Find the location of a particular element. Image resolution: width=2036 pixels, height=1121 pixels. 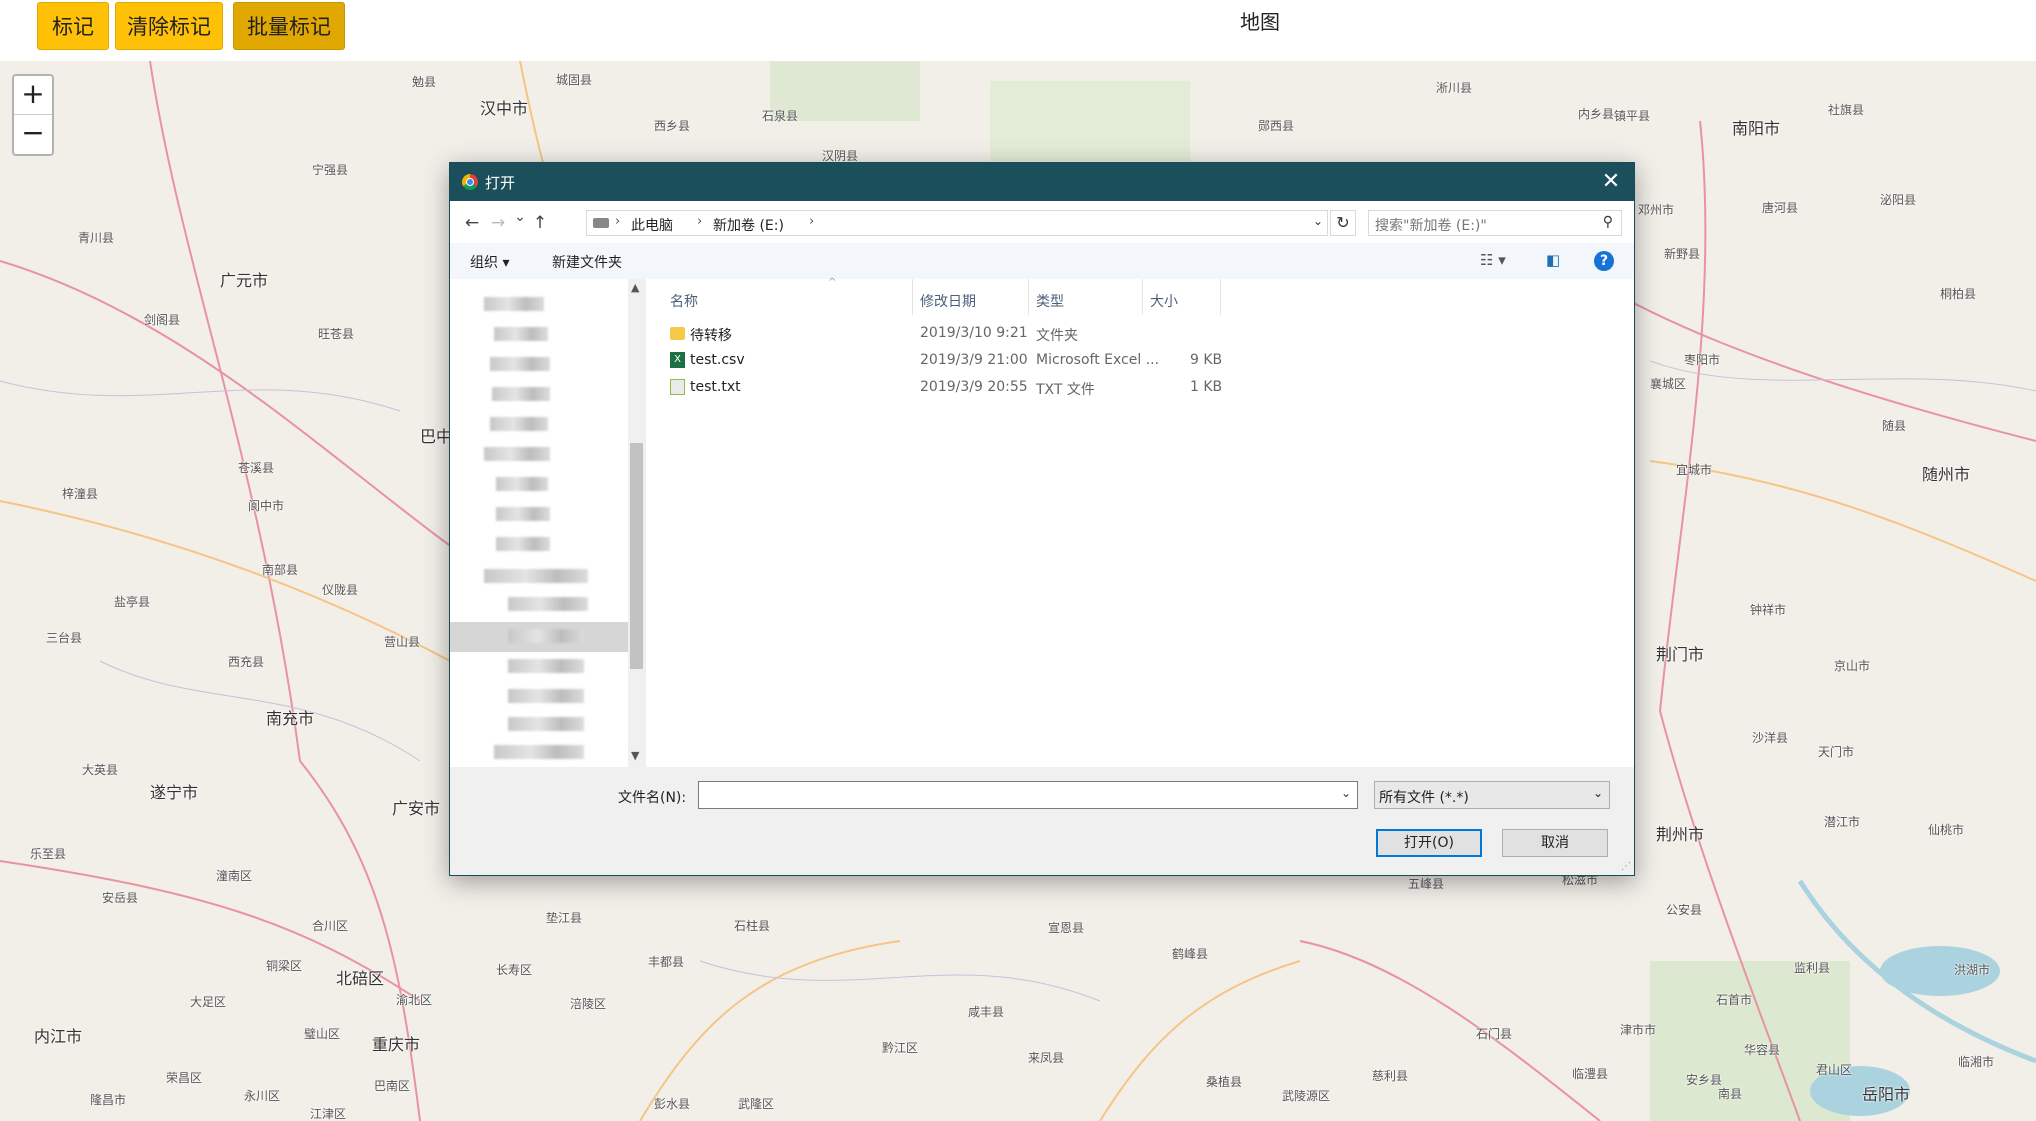

map-label: 垫江县 is located at coordinates (564, 918).